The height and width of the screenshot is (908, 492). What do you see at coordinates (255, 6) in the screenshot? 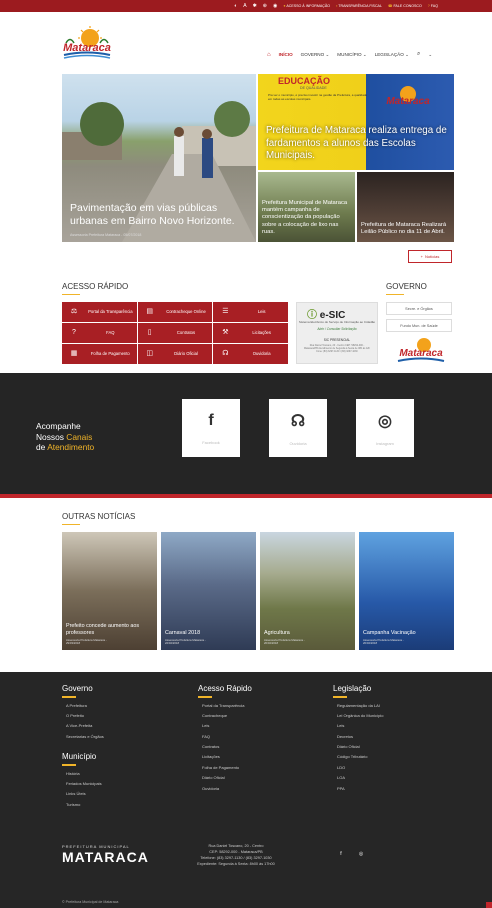
I see `accessibility-icon: ✱` at bounding box center [255, 6].